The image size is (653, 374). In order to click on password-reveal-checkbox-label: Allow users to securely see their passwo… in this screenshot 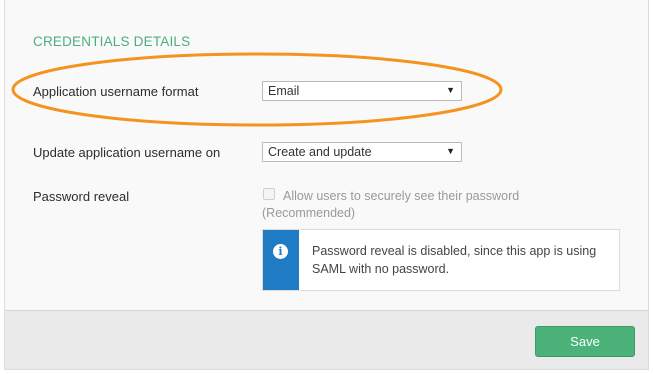, I will do `click(401, 196)`.